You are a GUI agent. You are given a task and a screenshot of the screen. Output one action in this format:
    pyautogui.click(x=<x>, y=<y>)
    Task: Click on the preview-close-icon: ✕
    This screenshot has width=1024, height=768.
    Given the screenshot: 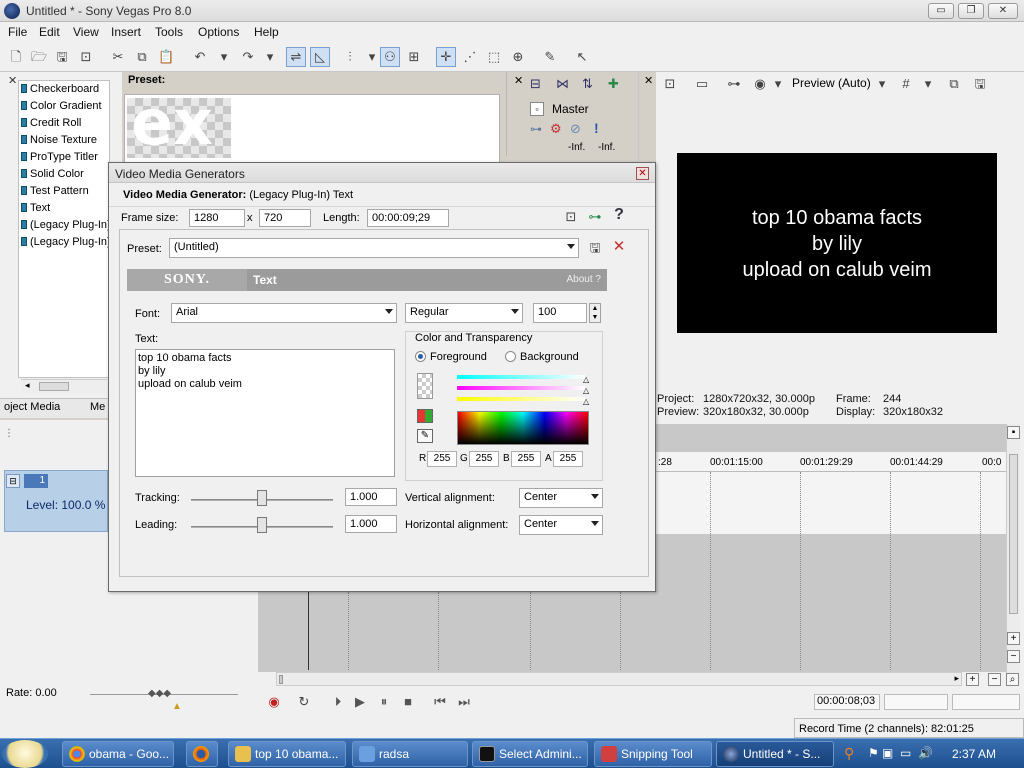 What is the action you would take?
    pyautogui.click(x=648, y=80)
    